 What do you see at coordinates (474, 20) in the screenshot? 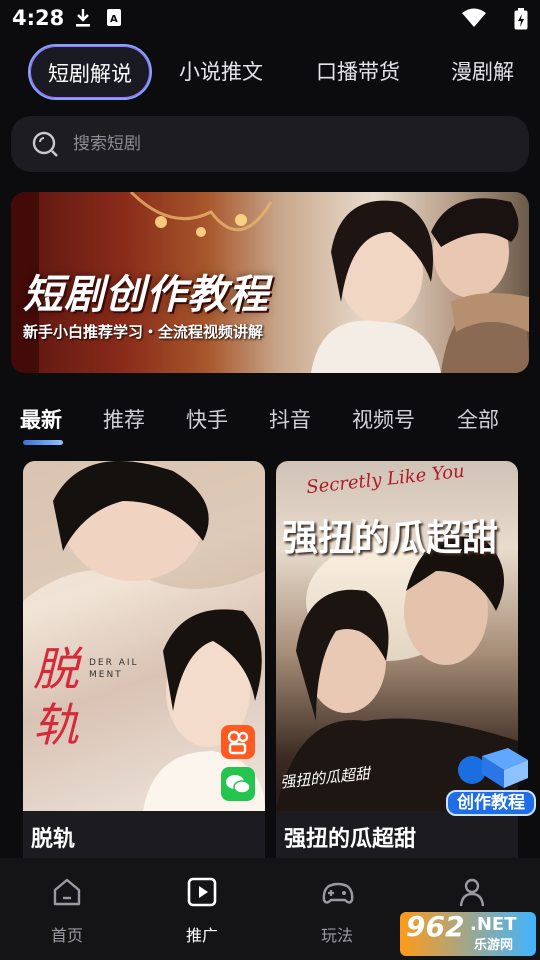
I see `wifi-icon` at bounding box center [474, 20].